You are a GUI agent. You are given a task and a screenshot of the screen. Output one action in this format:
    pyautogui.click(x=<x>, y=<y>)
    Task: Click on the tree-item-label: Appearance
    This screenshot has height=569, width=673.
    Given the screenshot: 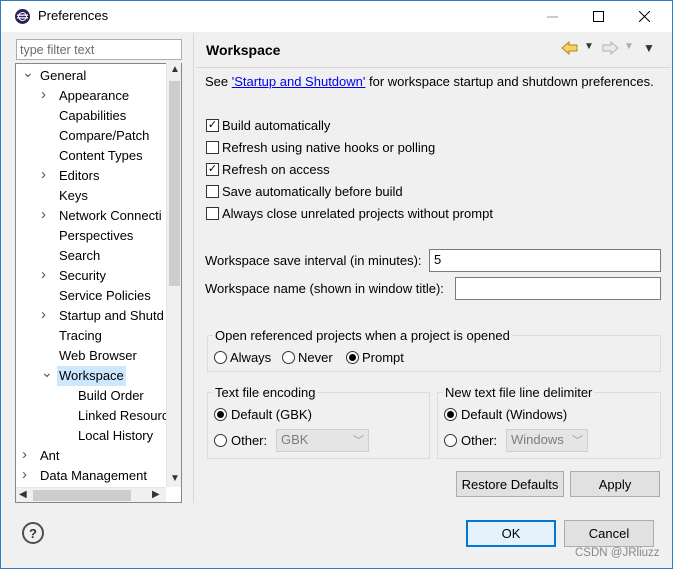 What is the action you would take?
    pyautogui.click(x=94, y=95)
    